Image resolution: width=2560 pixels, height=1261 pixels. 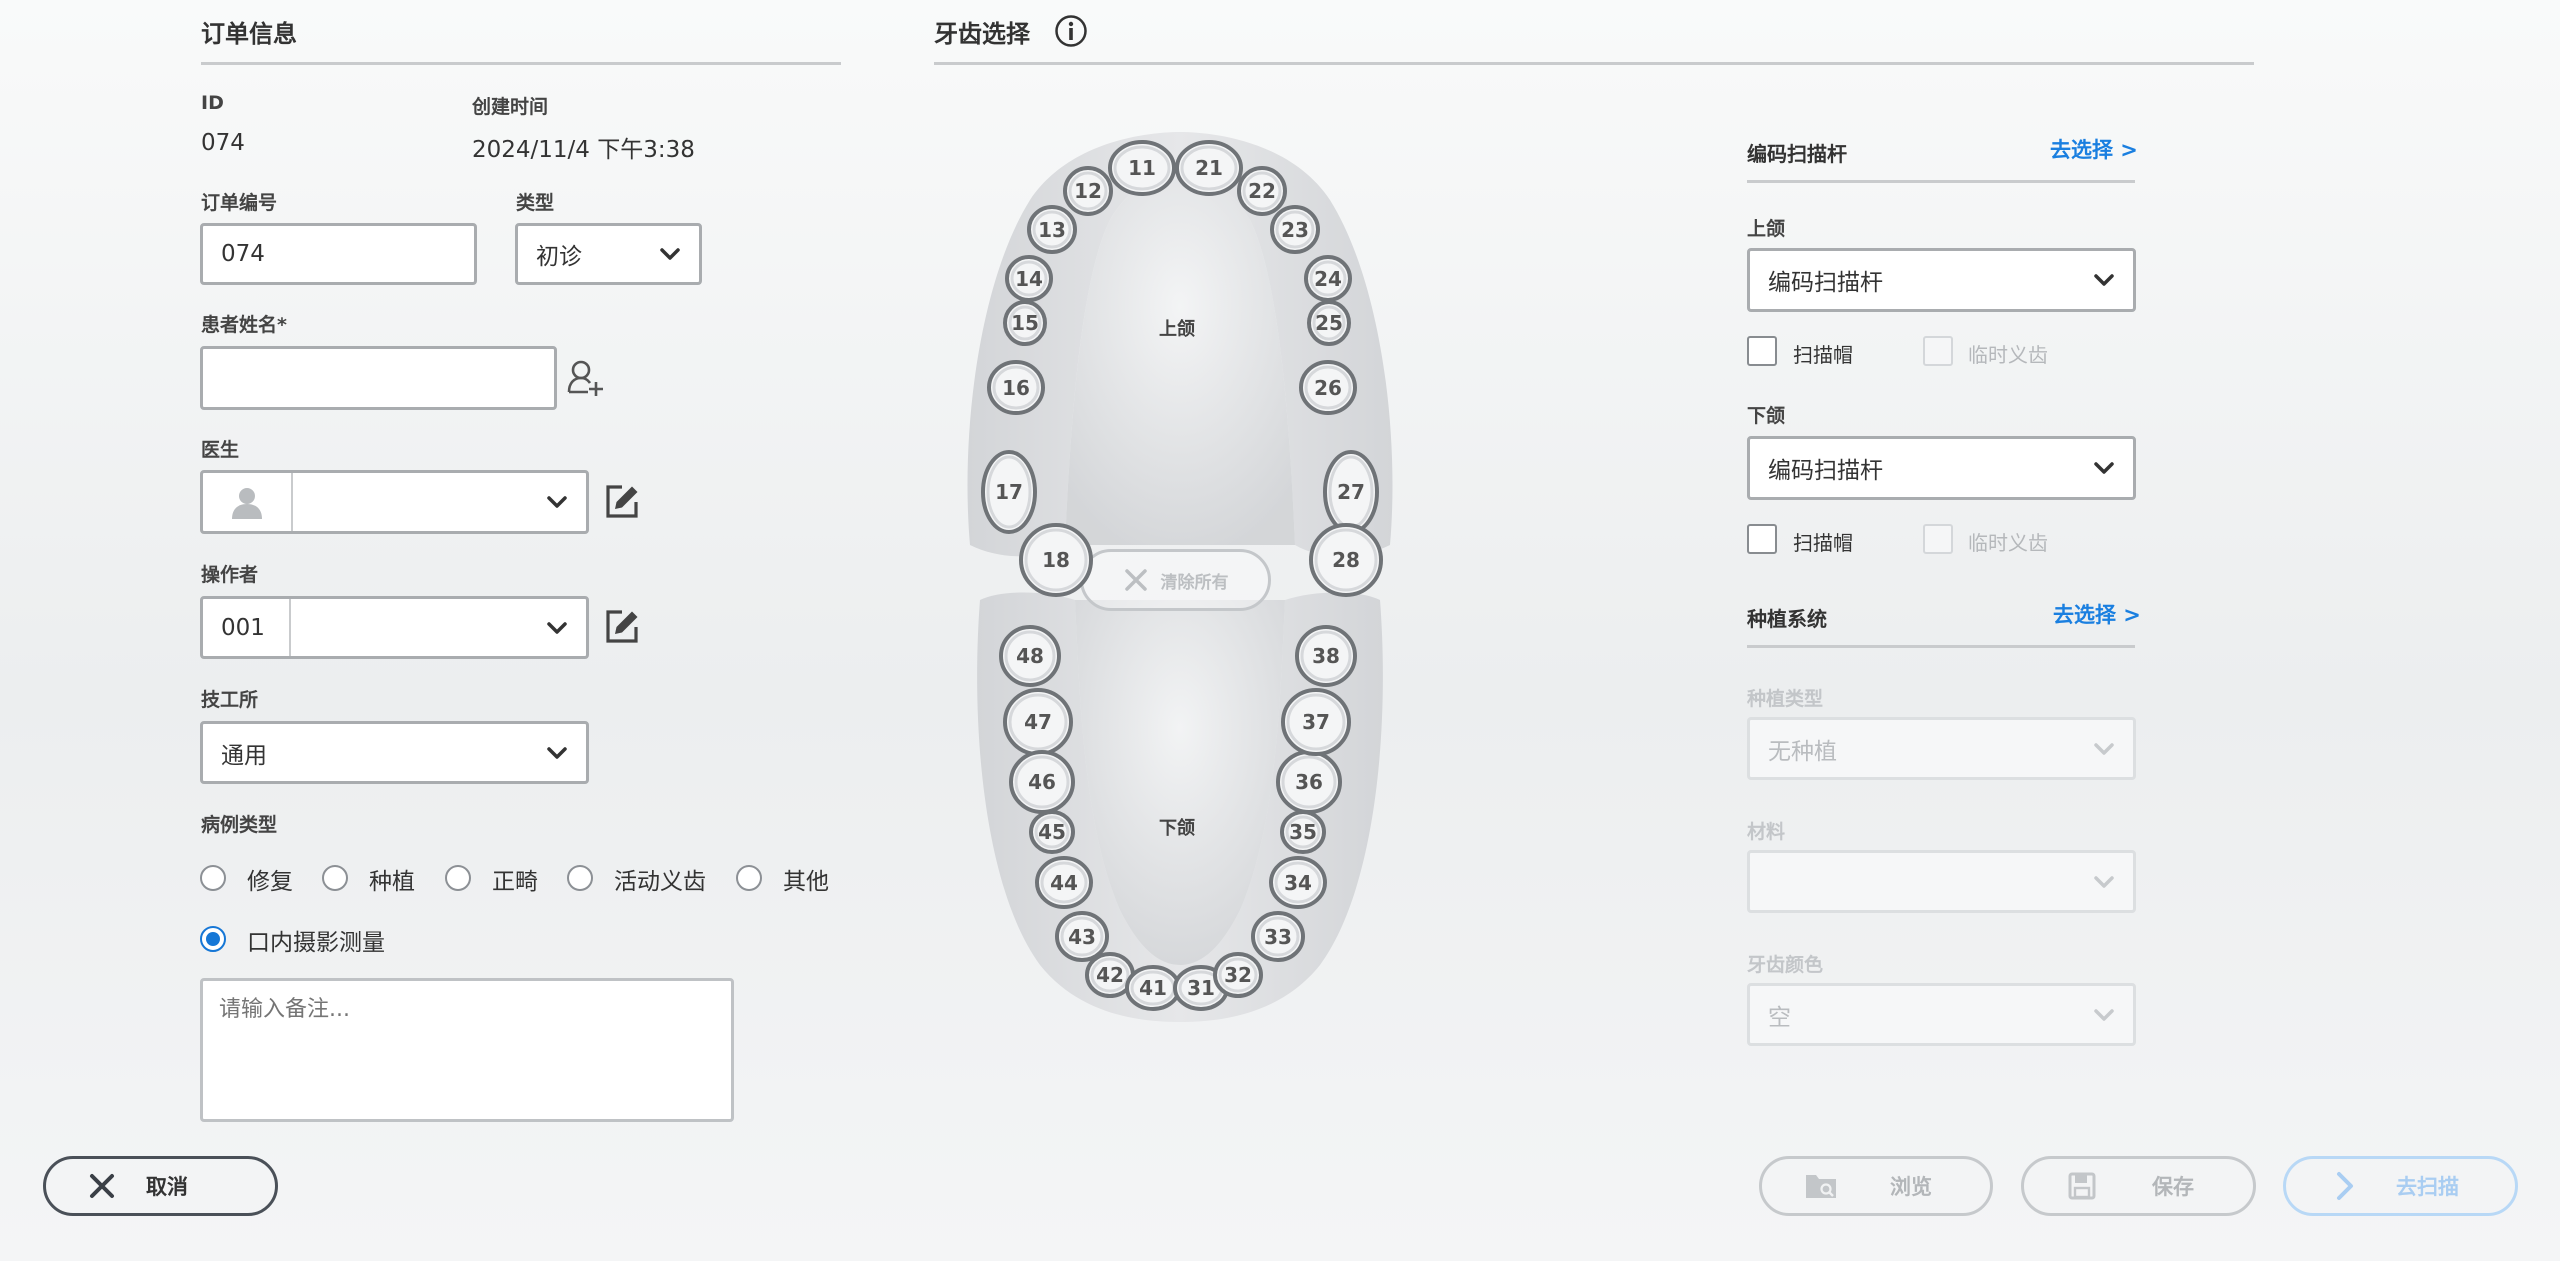 What do you see at coordinates (248, 502) in the screenshot?
I see `doctor-avatar` at bounding box center [248, 502].